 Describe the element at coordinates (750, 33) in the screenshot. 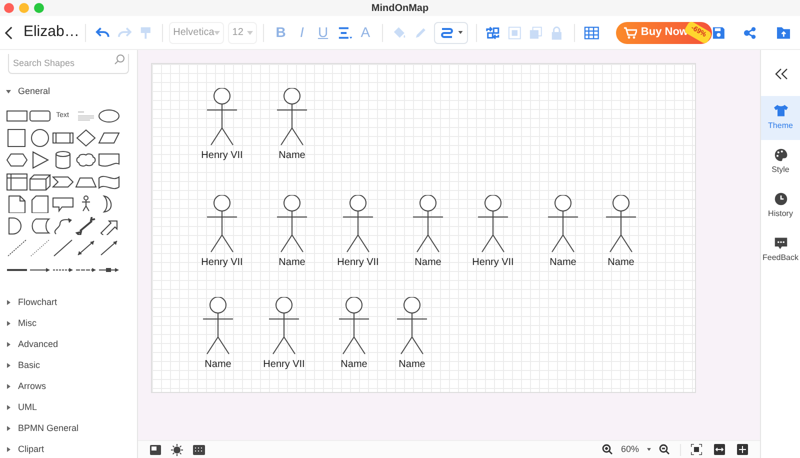

I see `share-icon` at that location.